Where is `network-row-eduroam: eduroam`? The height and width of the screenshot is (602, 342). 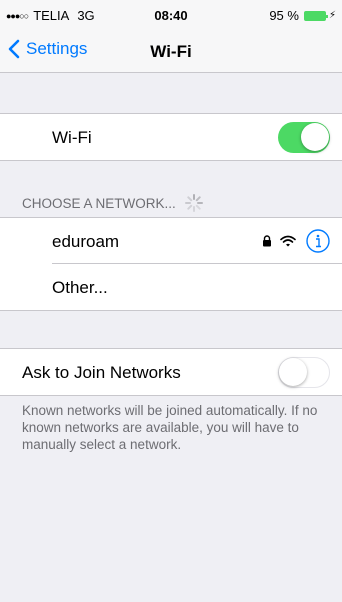 network-row-eduroam: eduroam is located at coordinates (171, 241).